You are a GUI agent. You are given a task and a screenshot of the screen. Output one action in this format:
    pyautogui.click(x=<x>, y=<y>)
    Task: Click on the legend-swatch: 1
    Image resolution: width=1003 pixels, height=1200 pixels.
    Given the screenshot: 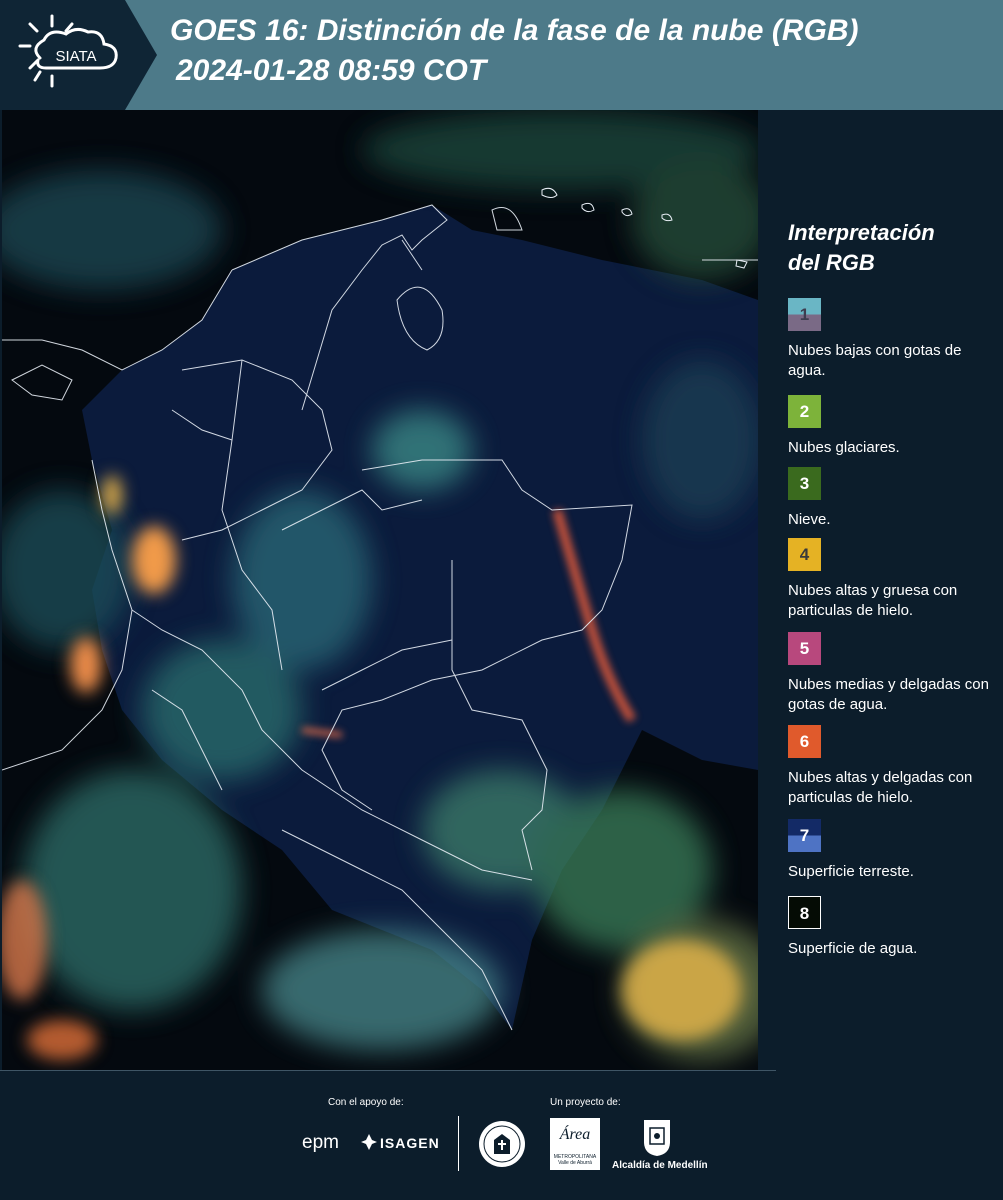 What is the action you would take?
    pyautogui.click(x=804, y=314)
    